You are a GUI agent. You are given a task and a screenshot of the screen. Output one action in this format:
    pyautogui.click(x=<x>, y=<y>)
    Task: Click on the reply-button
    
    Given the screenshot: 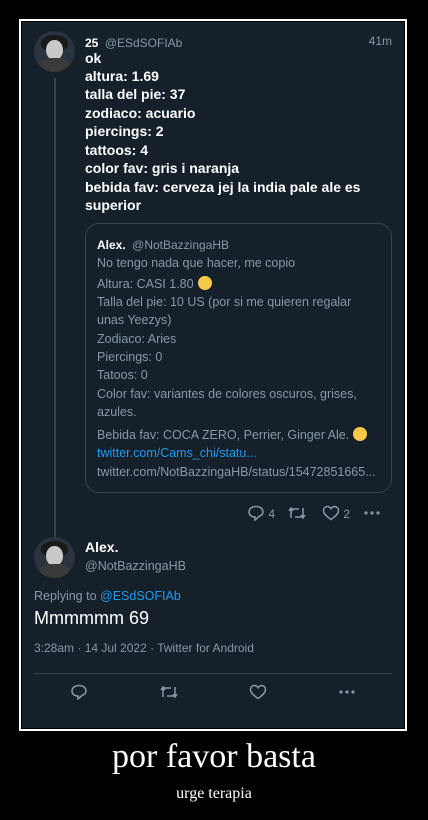 What is the action you would take?
    pyautogui.click(x=79, y=692)
    